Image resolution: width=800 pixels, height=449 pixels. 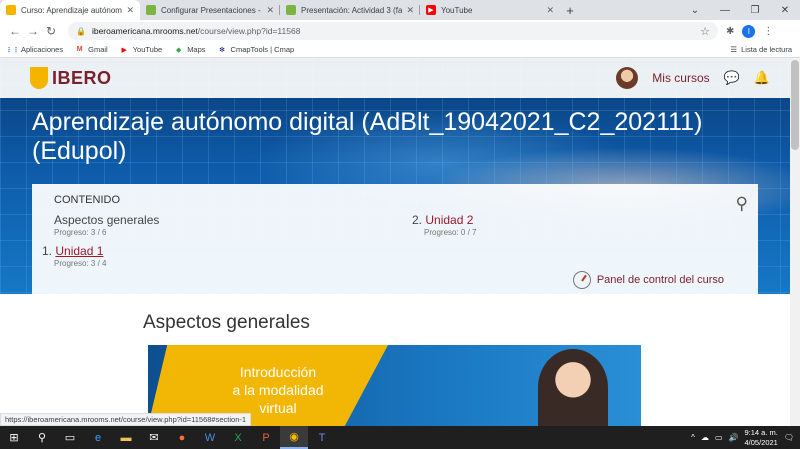 I want to click on tab-title: Curso: Aprendizaje autónomo d, so click(x=72, y=10).